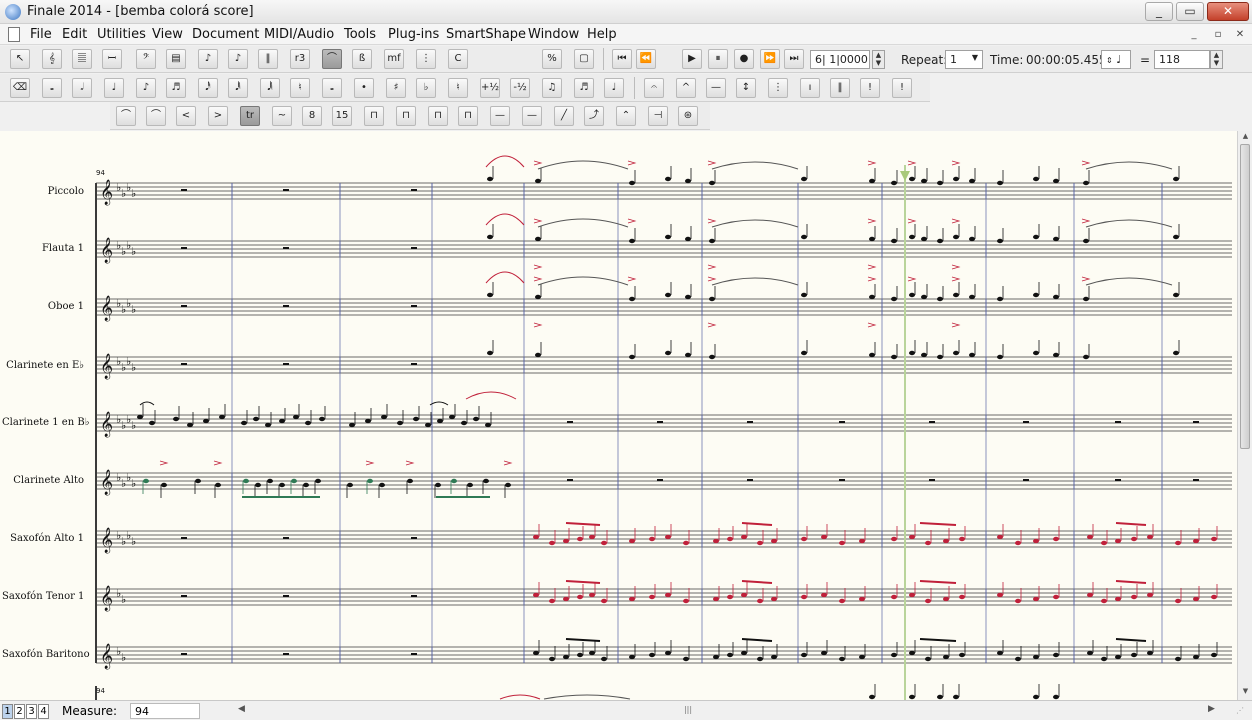 Image resolution: width=1252 pixels, height=720 pixels. I want to click on grace-note-icon: ♩, so click(614, 88).